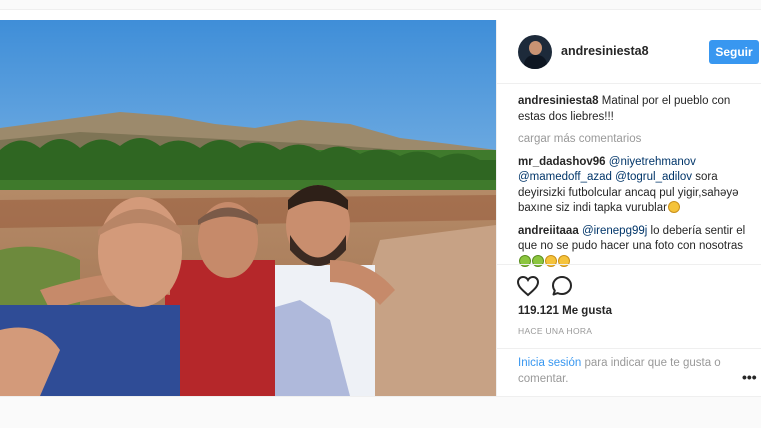 This screenshot has width=761, height=428. What do you see at coordinates (614, 231) in the screenshot?
I see `mention-link: @irenepg99j` at bounding box center [614, 231].